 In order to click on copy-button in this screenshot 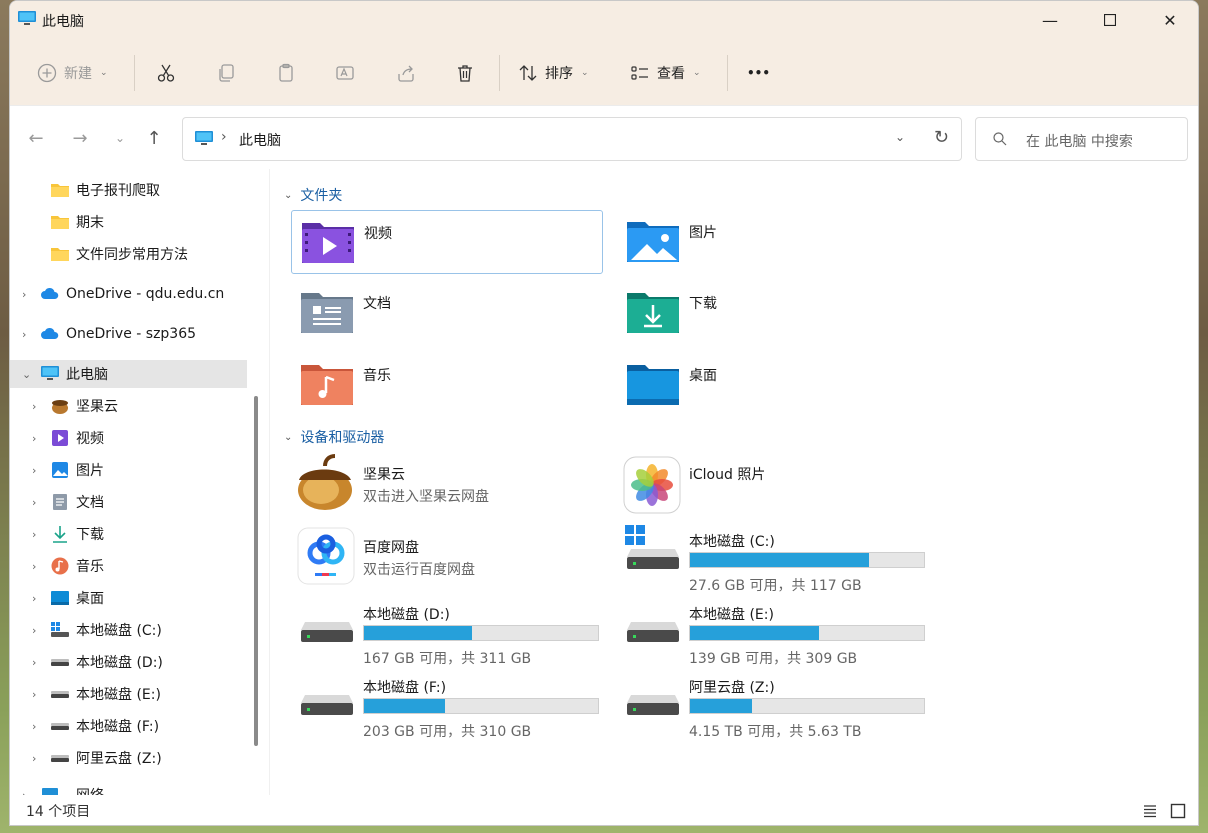, I will do `click(226, 73)`.